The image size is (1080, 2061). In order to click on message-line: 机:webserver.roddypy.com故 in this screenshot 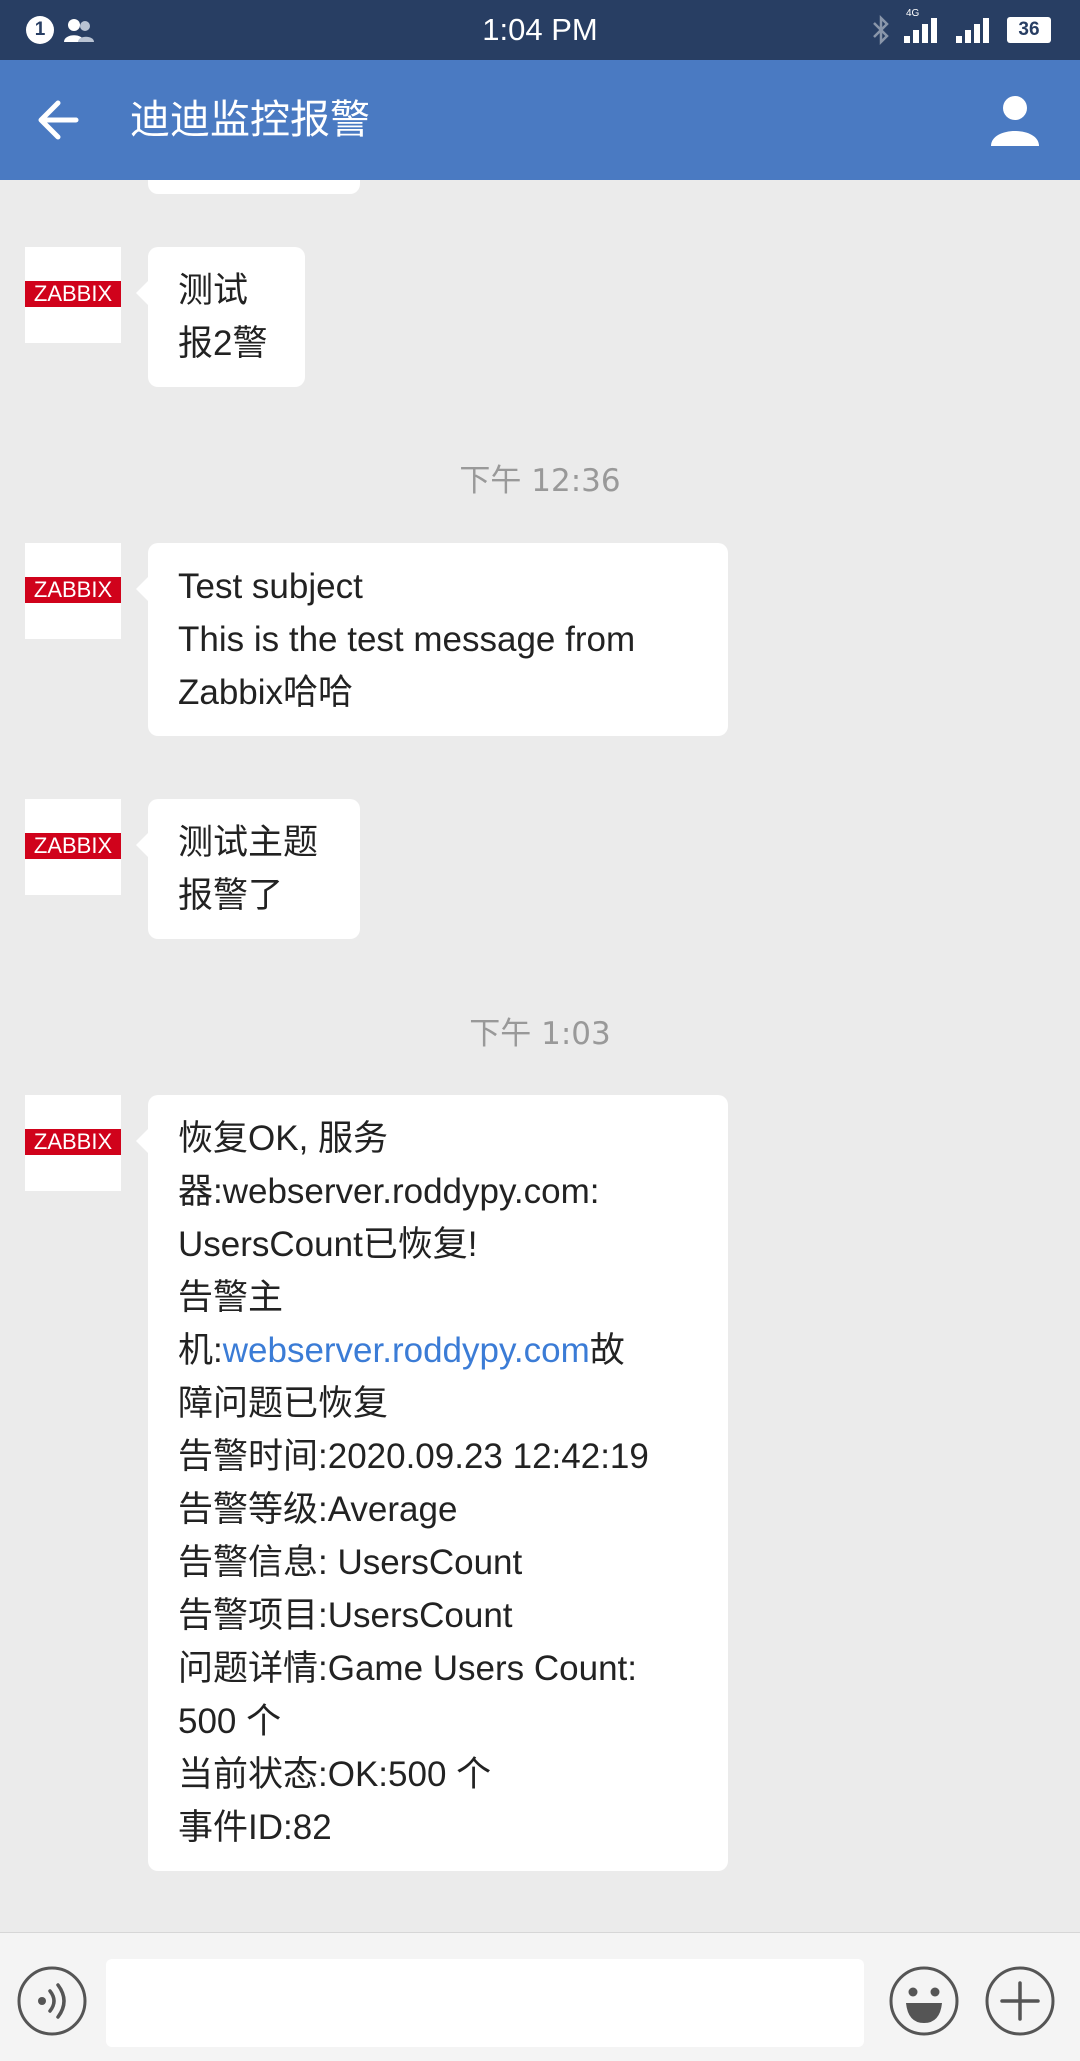, I will do `click(438, 1350)`.